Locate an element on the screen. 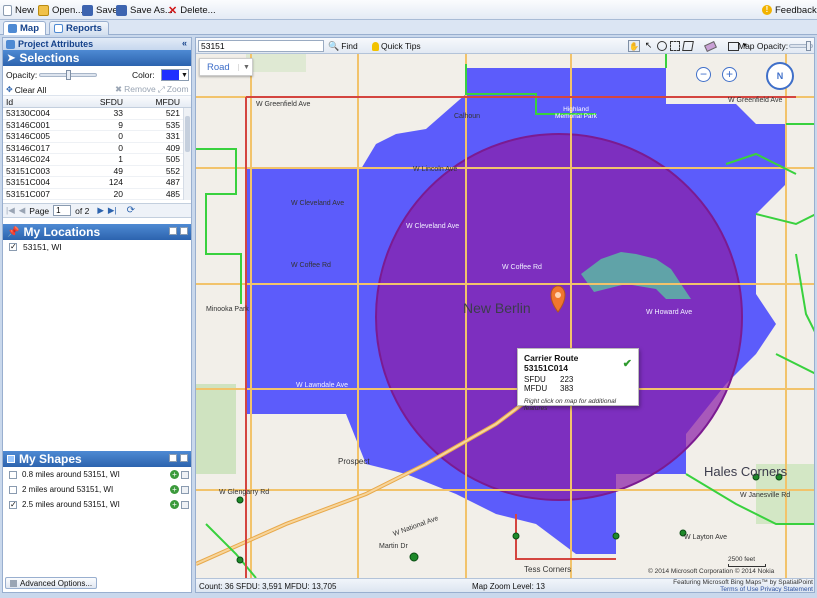  first-page-icon: |◀ is located at coordinates (10, 210).